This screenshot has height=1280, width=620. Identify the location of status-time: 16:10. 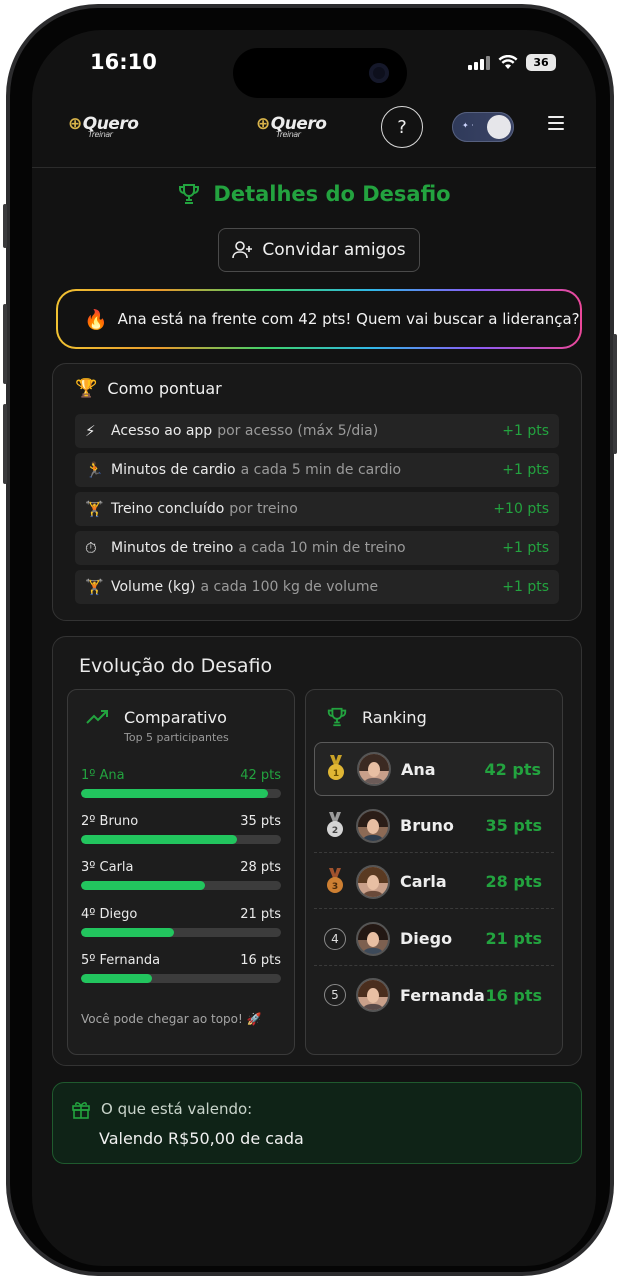
(123, 62).